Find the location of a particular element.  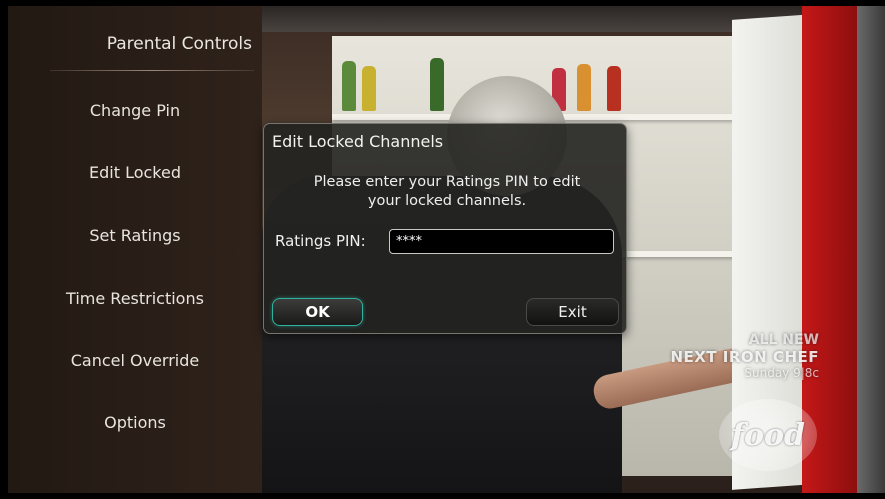

menu-divider is located at coordinates (152, 70).